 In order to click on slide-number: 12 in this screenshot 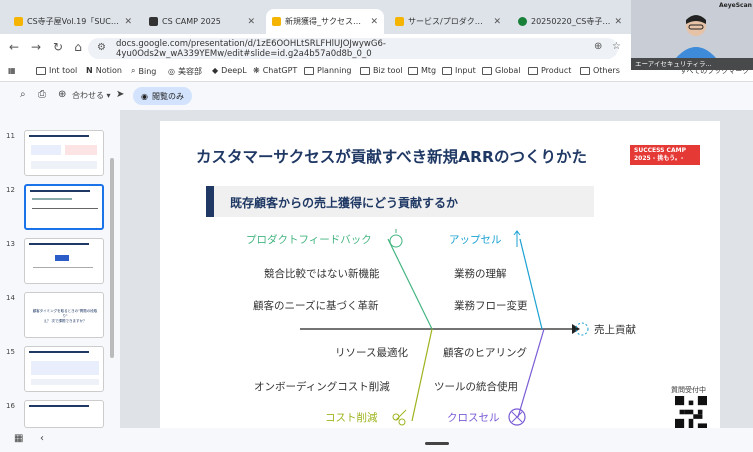, I will do `click(10, 190)`.